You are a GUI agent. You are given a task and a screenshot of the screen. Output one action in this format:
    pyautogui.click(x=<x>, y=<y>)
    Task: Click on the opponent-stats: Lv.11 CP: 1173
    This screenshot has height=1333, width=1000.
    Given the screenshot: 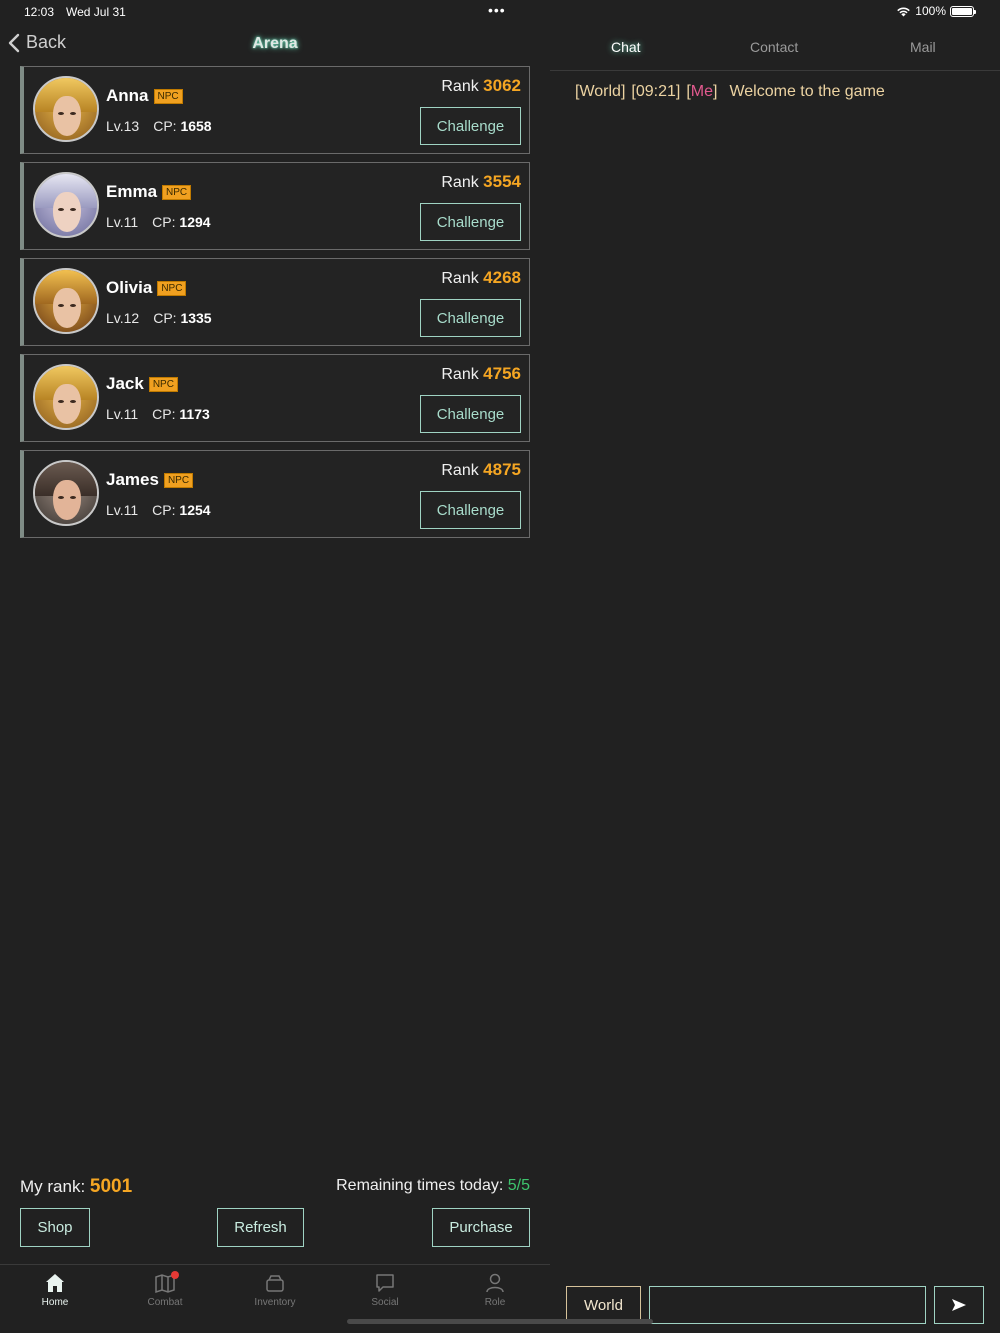 What is the action you would take?
    pyautogui.click(x=158, y=414)
    